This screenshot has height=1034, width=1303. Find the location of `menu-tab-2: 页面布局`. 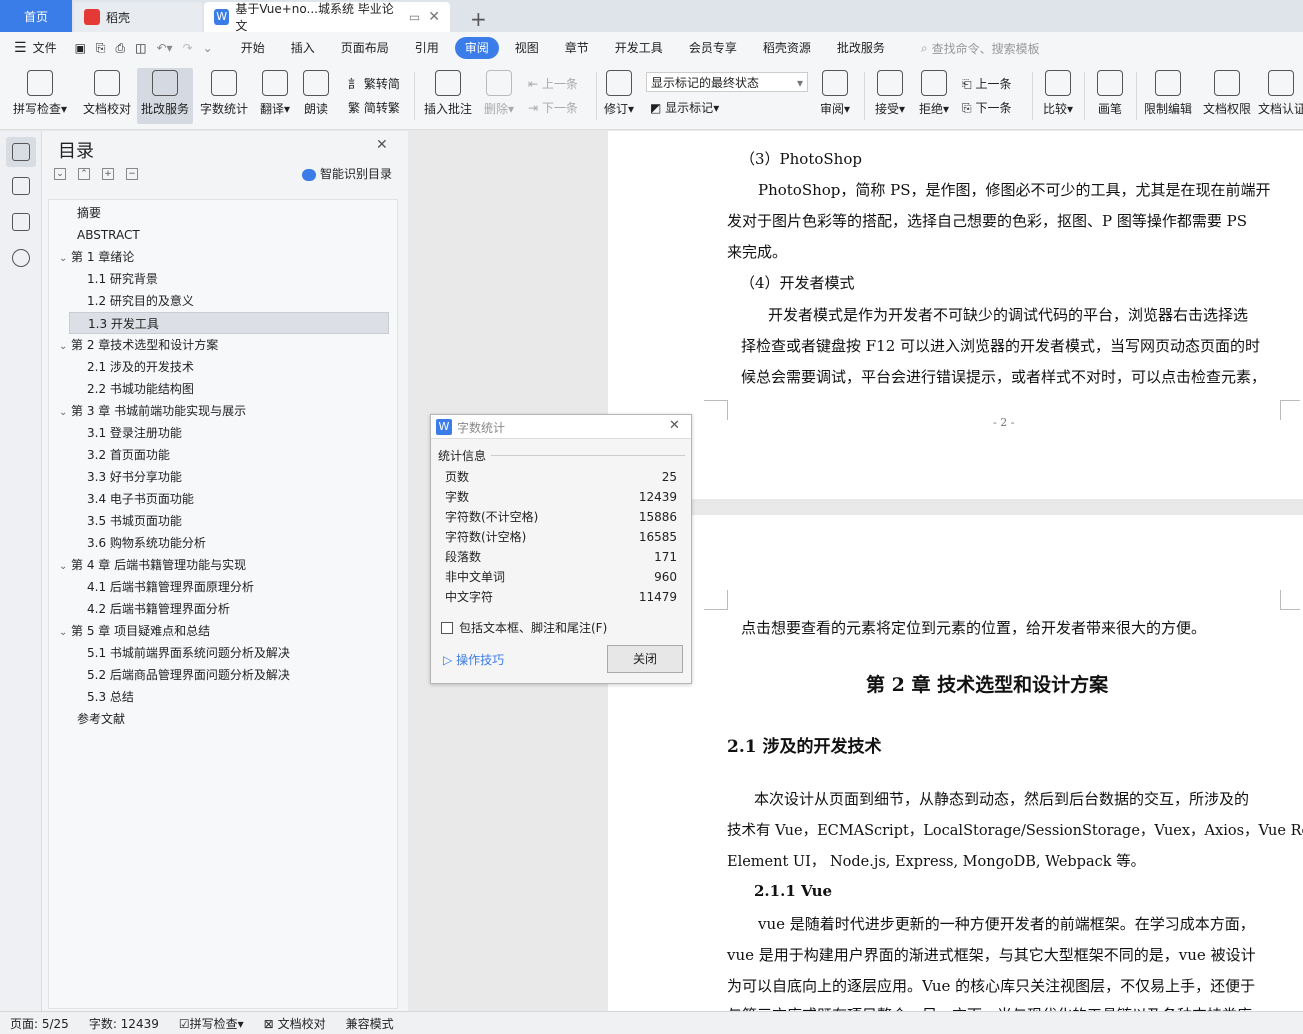

menu-tab-2: 页面布局 is located at coordinates (365, 48).